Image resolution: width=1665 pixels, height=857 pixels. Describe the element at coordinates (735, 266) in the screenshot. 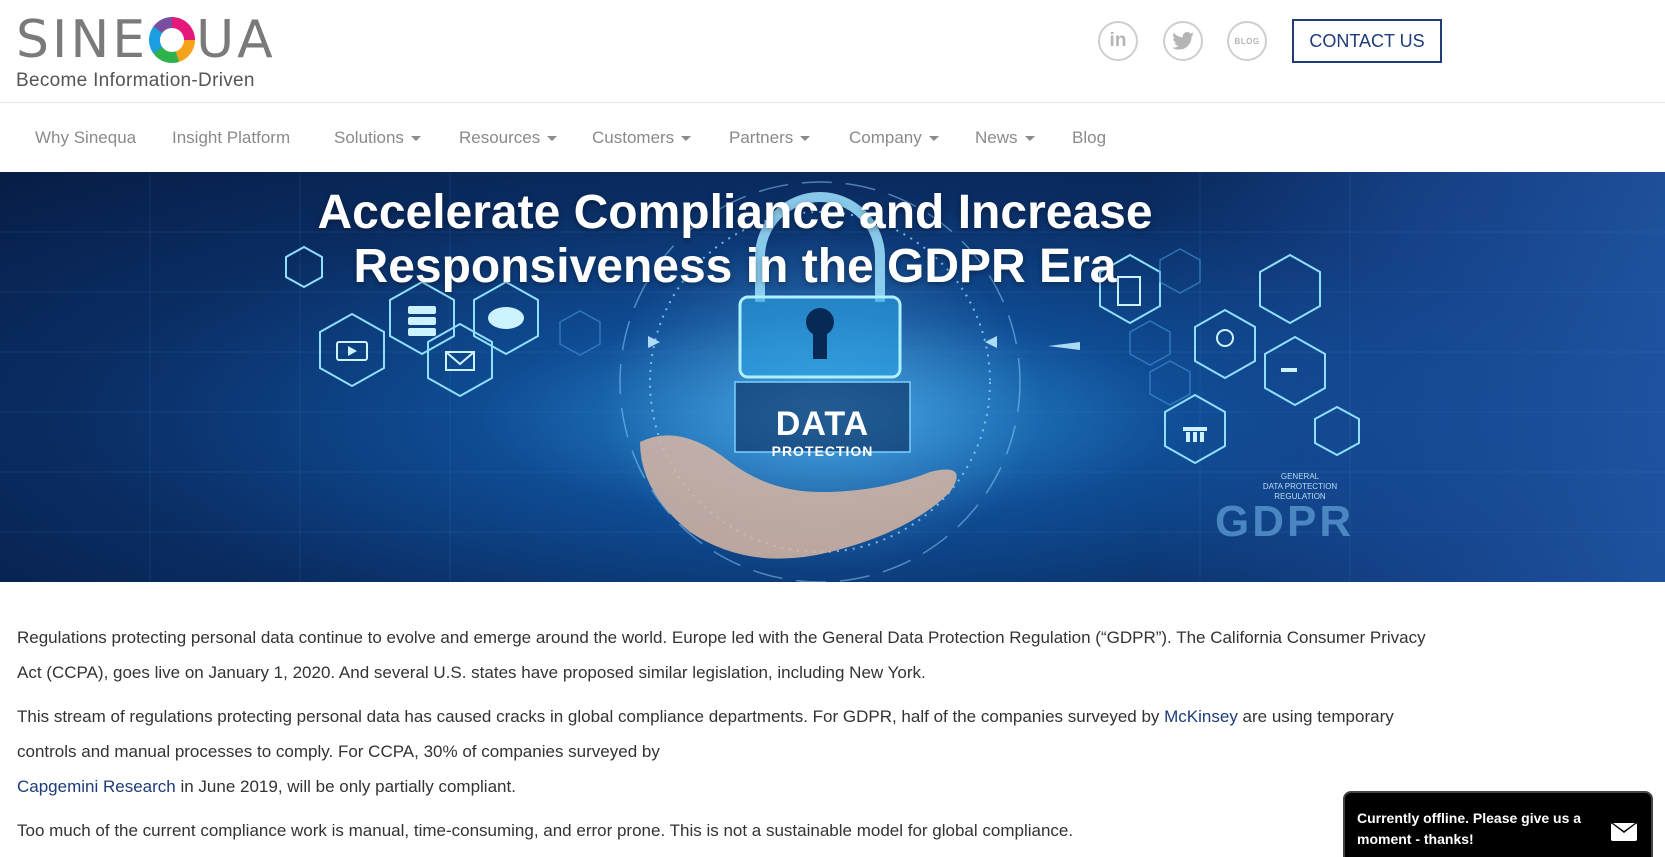

I see `hero-title-line-2: Responsiveness in the GDPR Era` at that location.